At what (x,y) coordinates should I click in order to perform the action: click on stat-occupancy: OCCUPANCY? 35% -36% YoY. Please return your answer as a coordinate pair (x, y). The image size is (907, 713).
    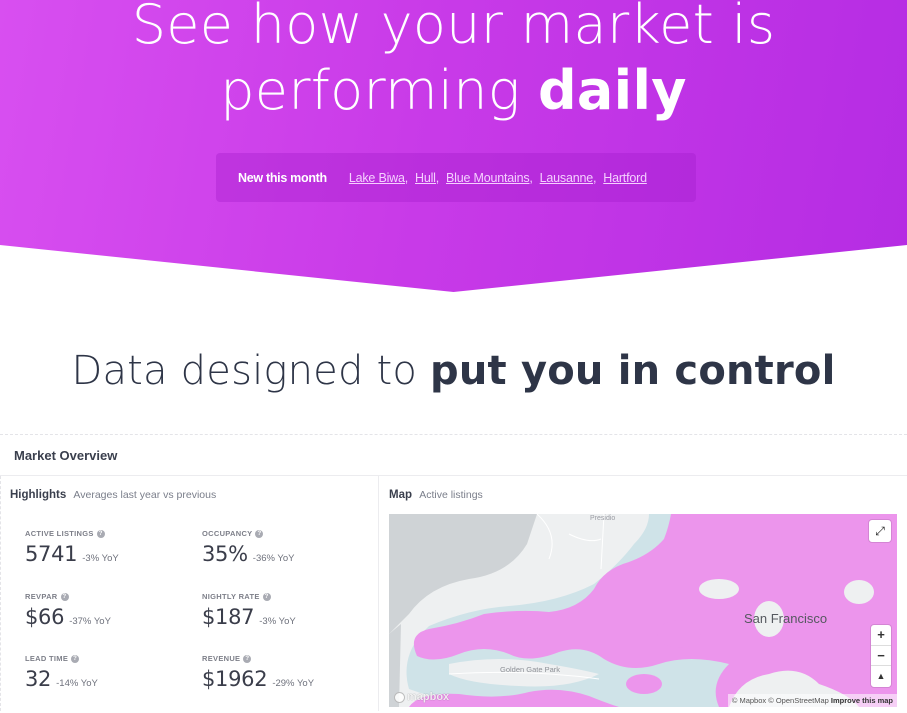
    Looking at the image, I should click on (248, 547).